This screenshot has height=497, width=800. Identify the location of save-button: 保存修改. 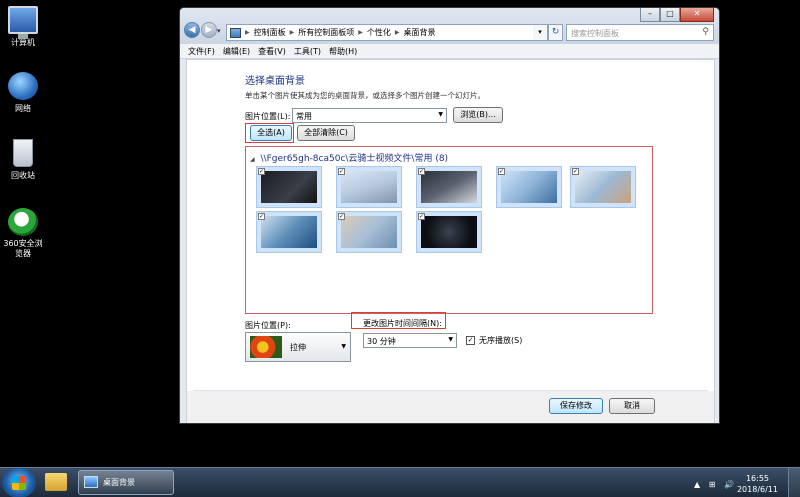
(576, 406).